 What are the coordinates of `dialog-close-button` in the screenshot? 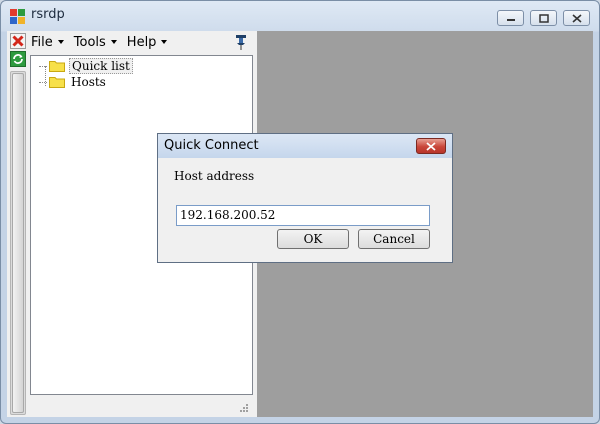 It's located at (431, 146).